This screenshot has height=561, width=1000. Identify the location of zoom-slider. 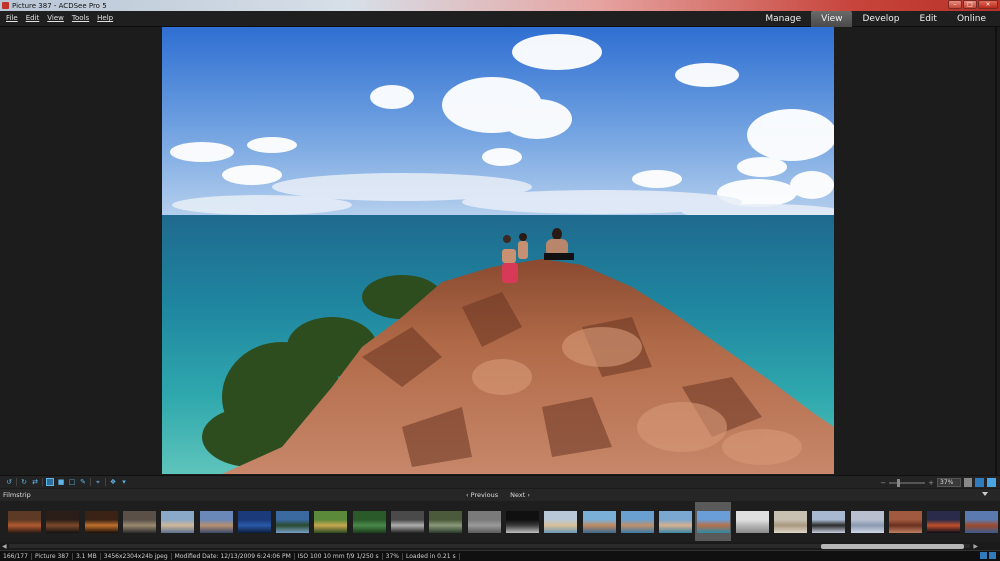
(907, 482).